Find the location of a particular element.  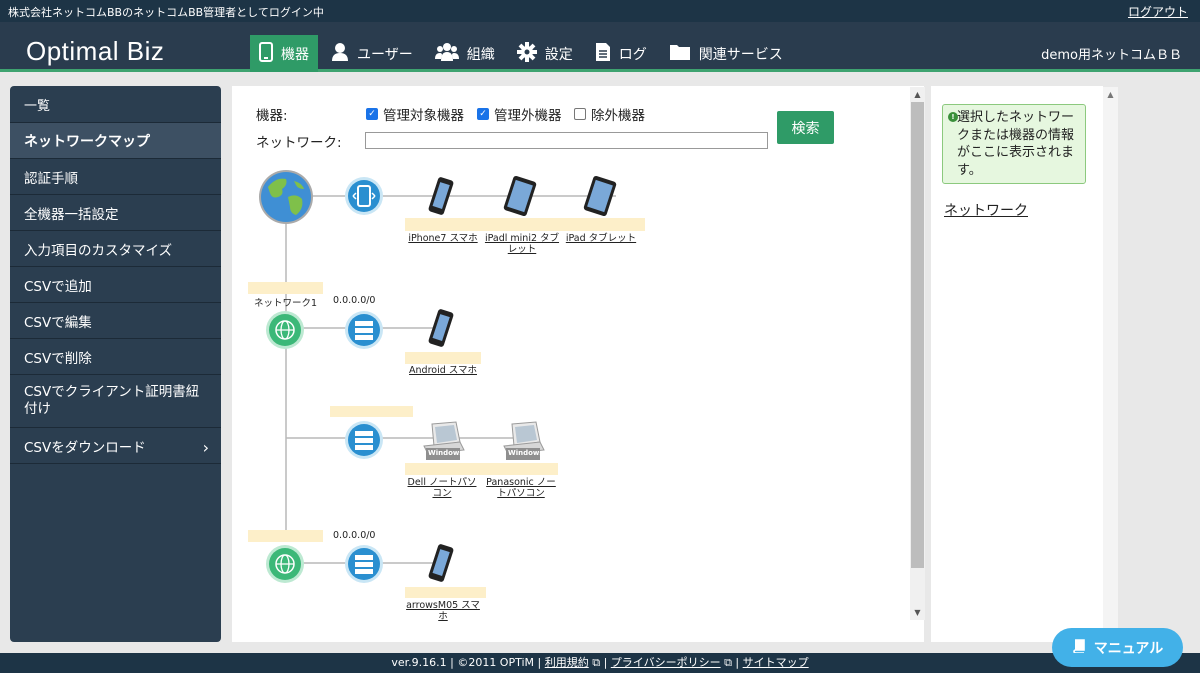

hub-device-icon is located at coordinates (364, 198).